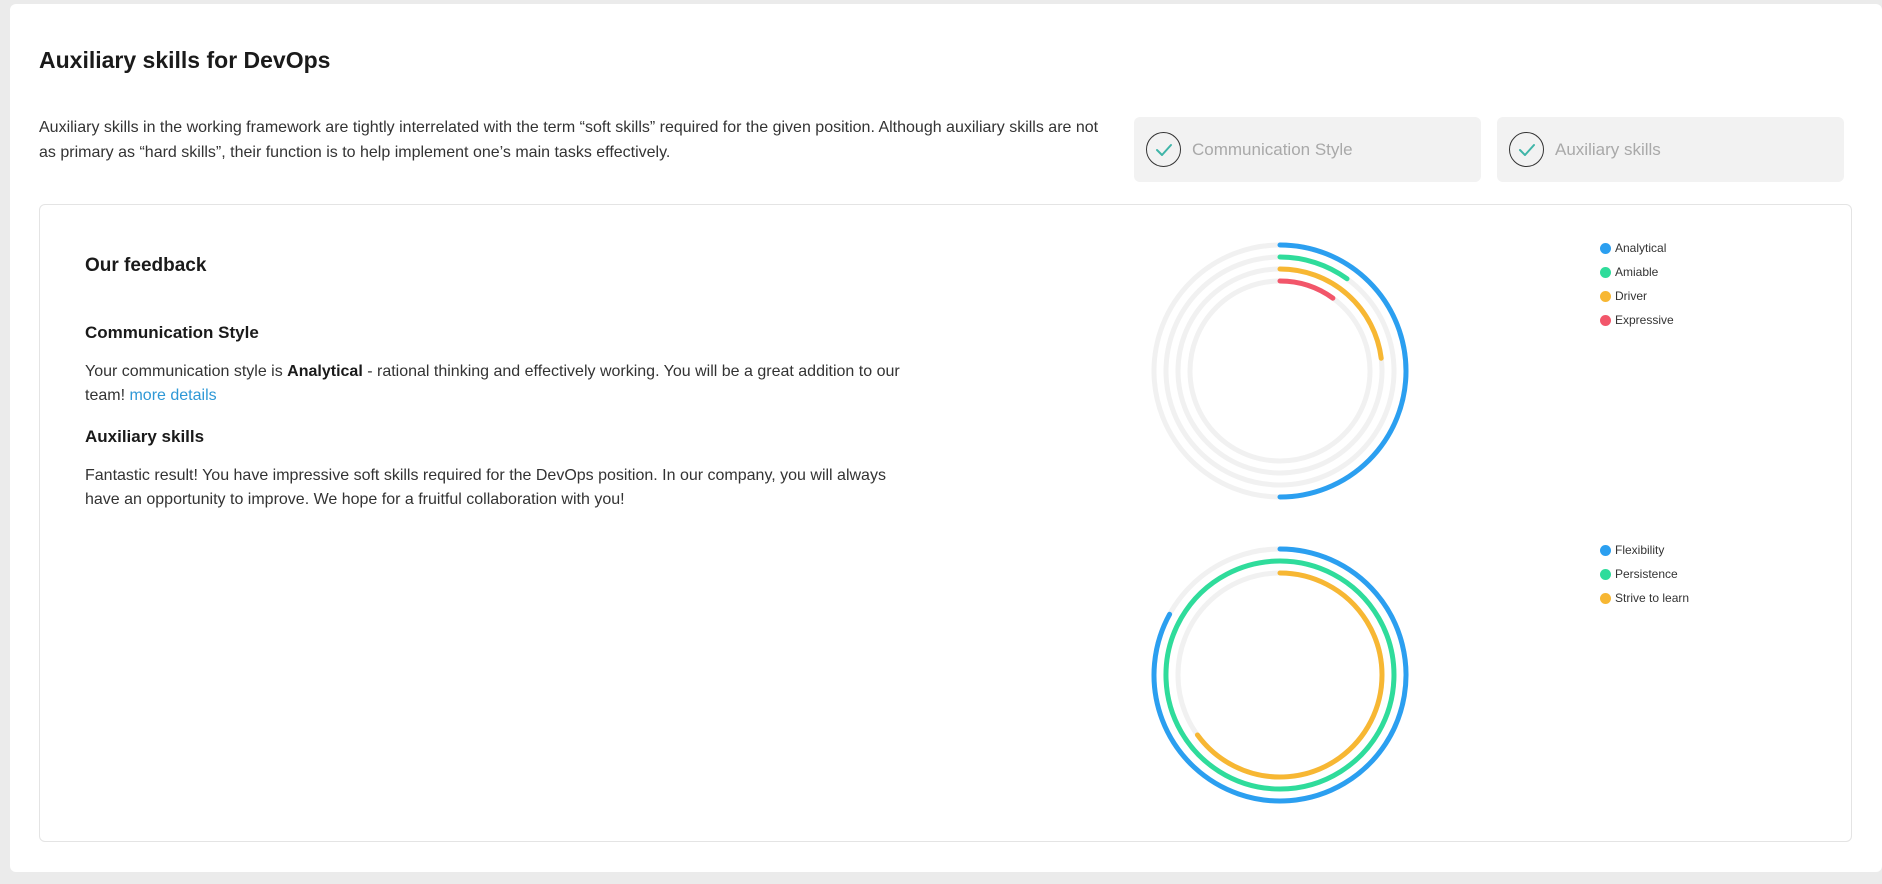  What do you see at coordinates (145, 436) in the screenshot?
I see `auxiliary-heading: Auxiliary skills` at bounding box center [145, 436].